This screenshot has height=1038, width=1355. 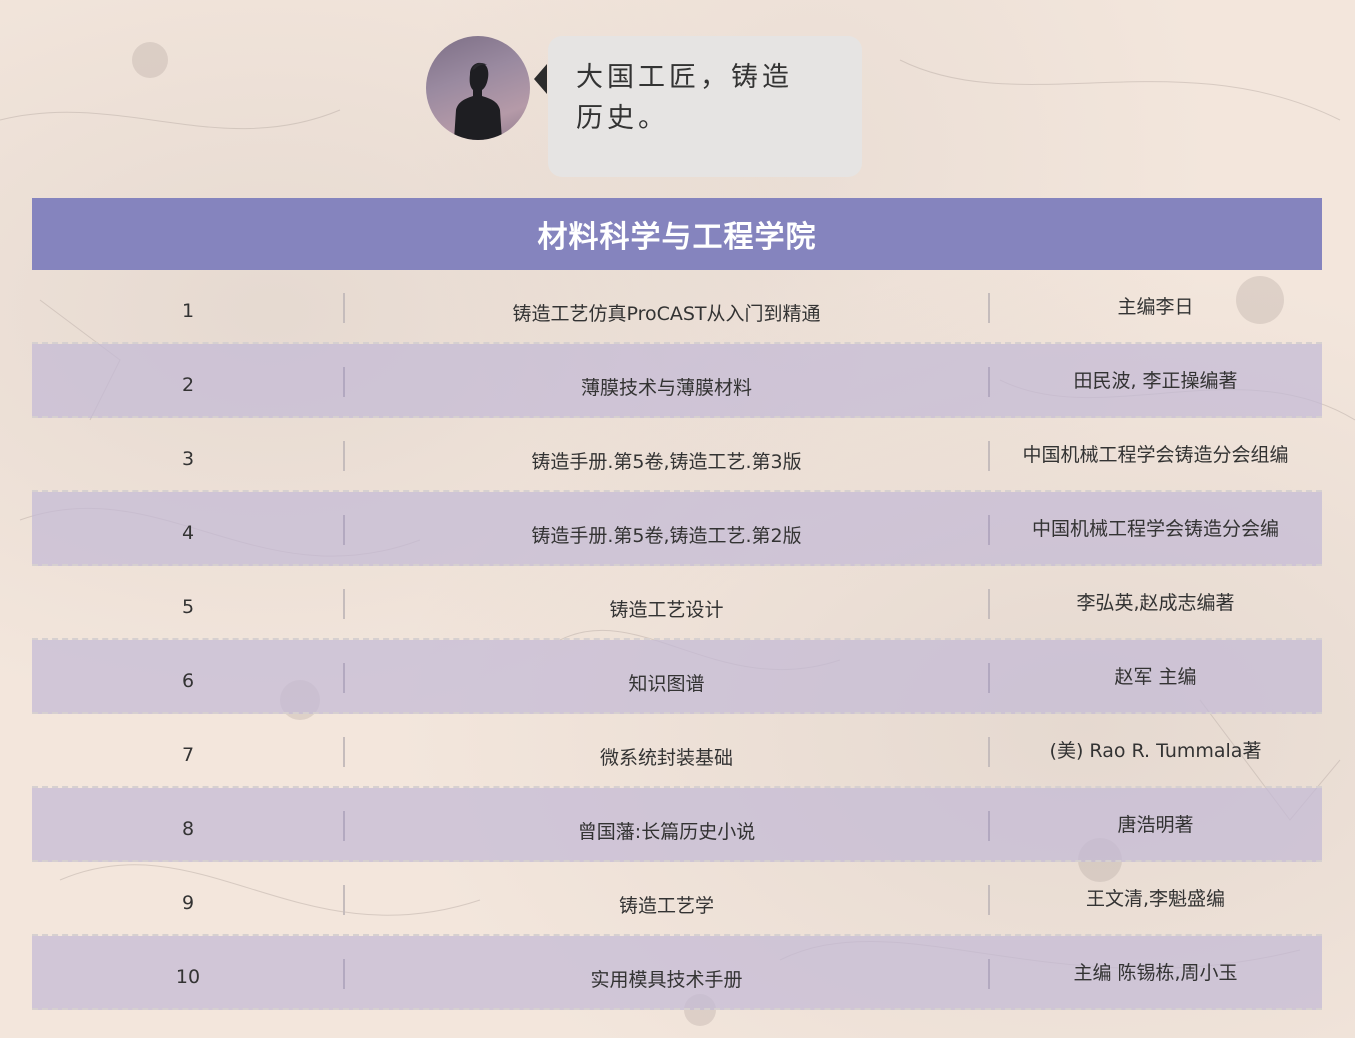 I want to click on table-row: 3 铸造手册.第5卷,铸造工艺.第3版 中国机械工程学会铸造分会组编, so click(x=677, y=455).